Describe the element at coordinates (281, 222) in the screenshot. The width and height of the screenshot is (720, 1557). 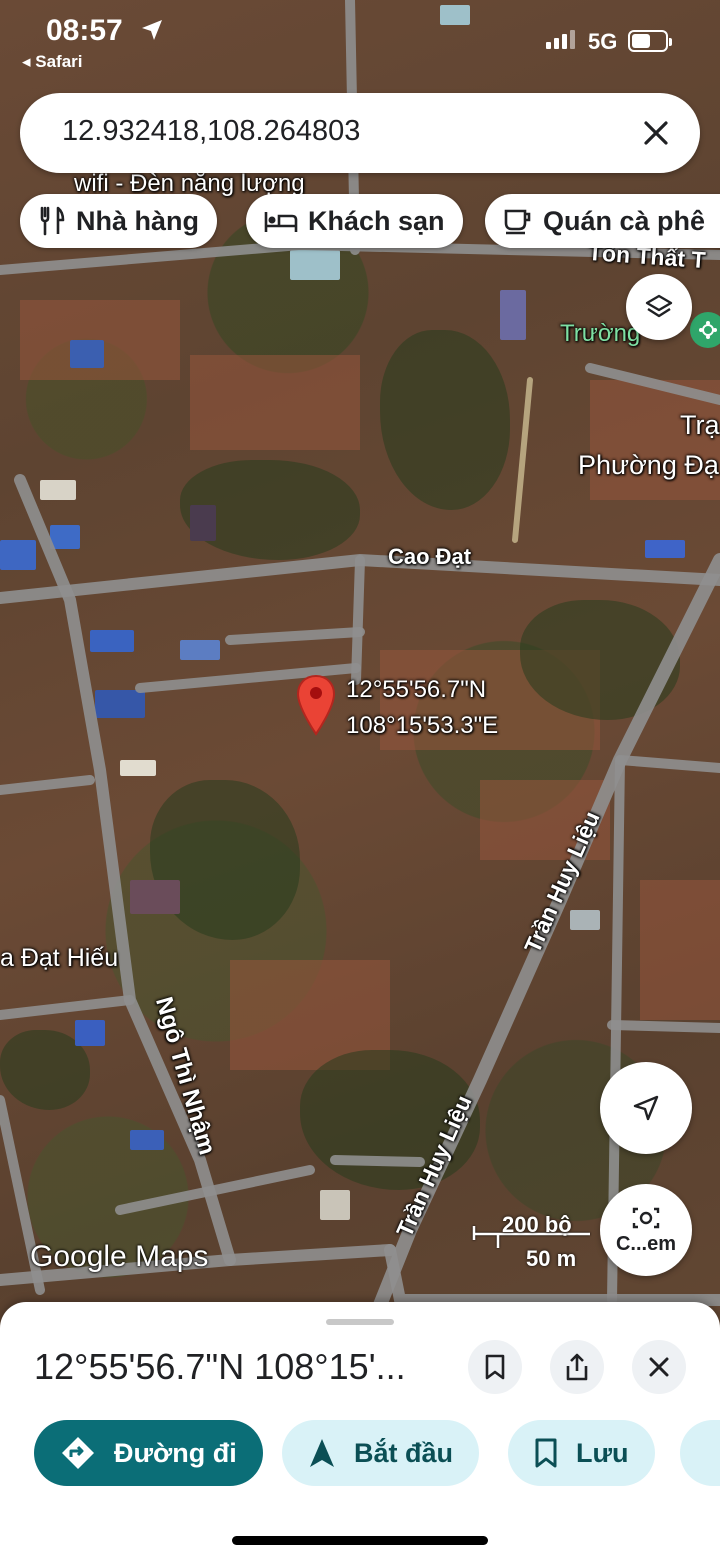
I see `hotel-icon` at that location.